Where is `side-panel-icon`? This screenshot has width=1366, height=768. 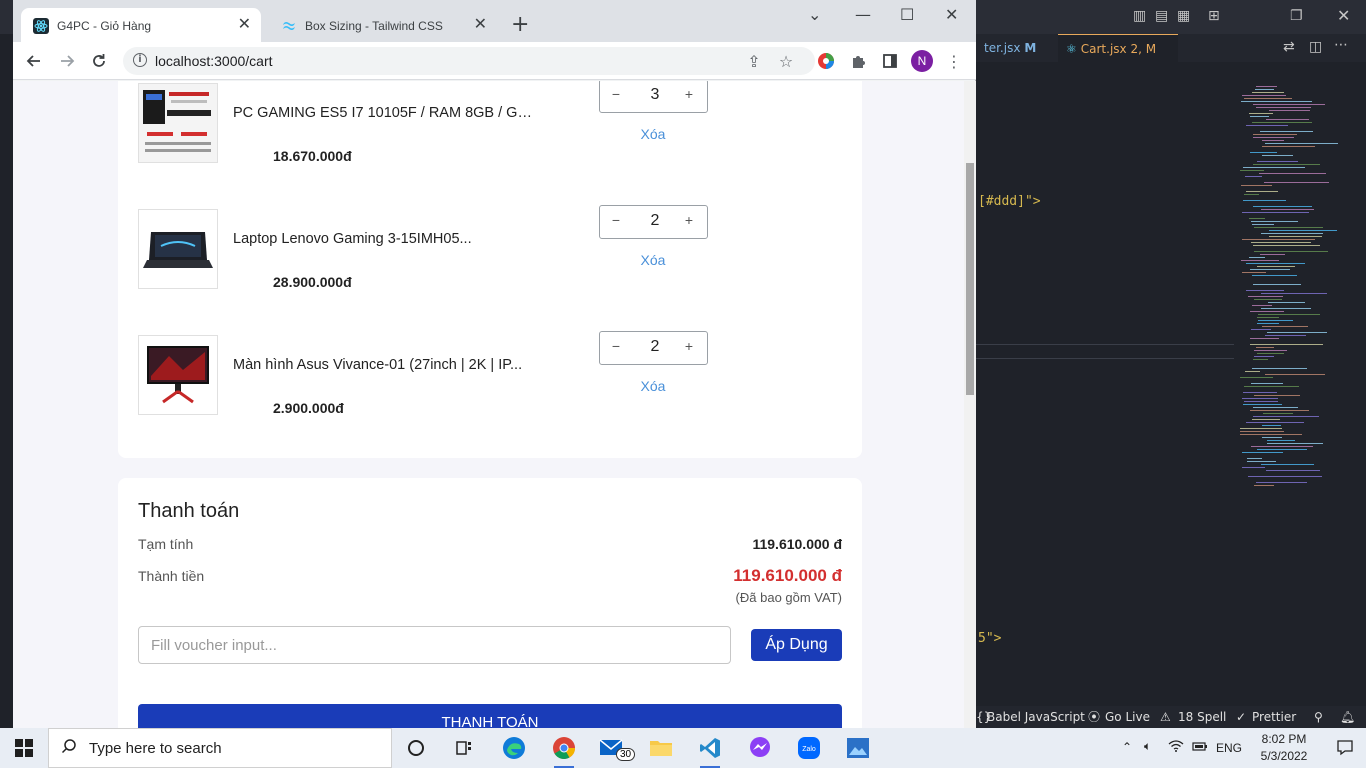 side-panel-icon is located at coordinates (890, 61).